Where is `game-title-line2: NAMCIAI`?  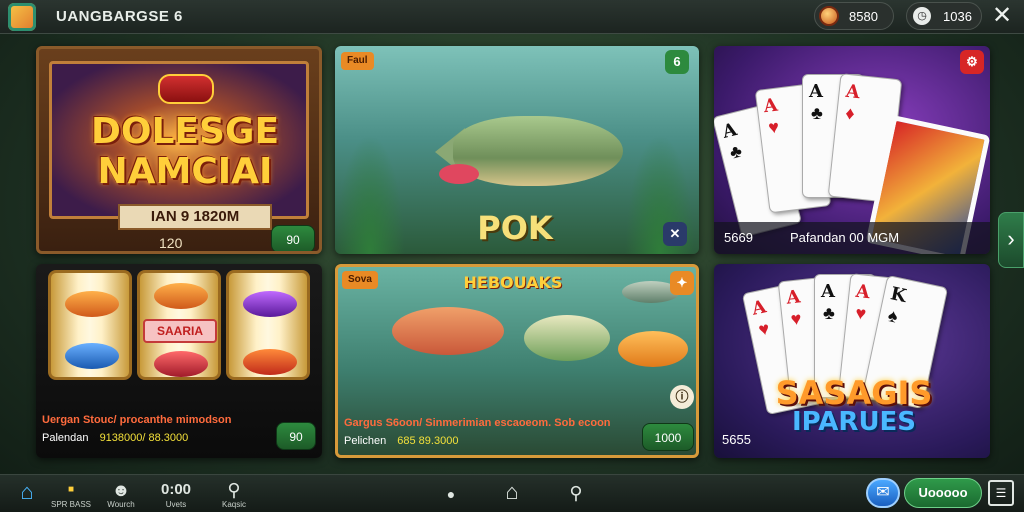 game-title-line2: NAMCIAI is located at coordinates (185, 171).